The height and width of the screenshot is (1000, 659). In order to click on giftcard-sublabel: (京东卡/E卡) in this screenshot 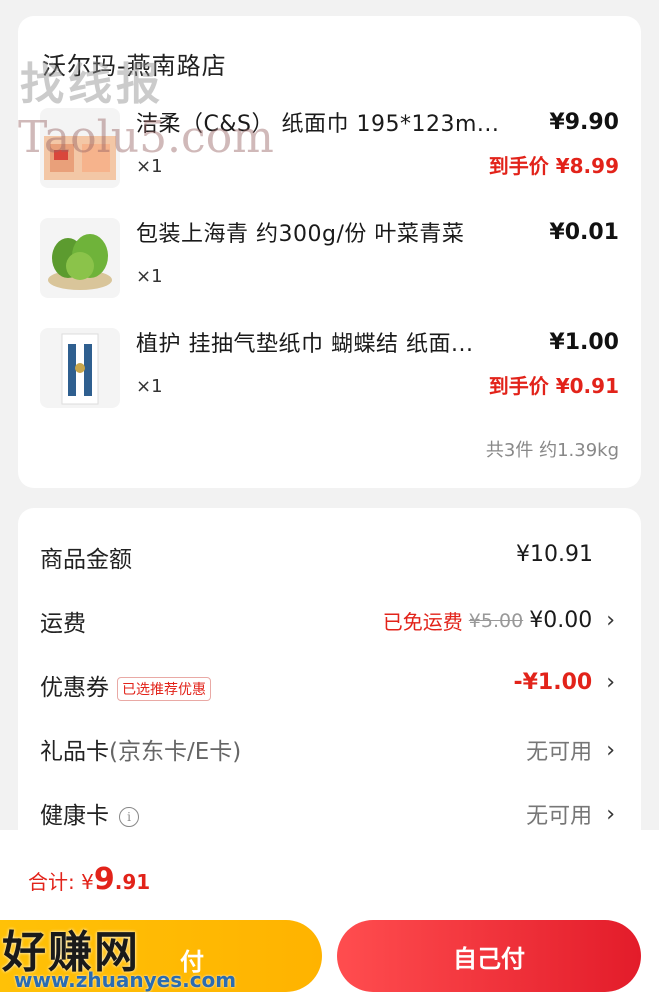, I will do `click(175, 752)`.